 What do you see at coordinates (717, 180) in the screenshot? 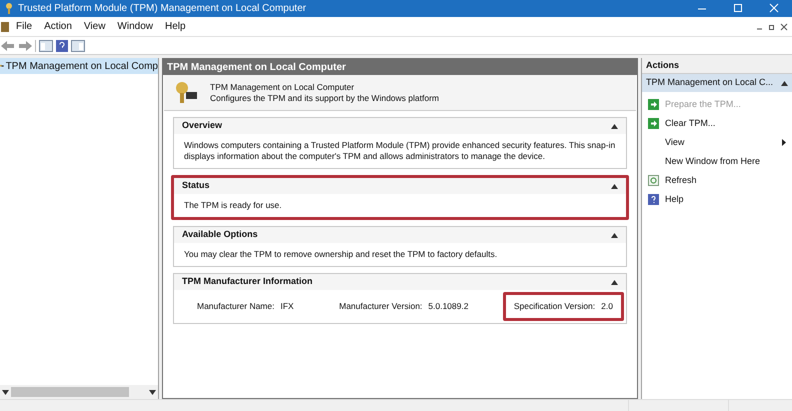
I see `actions-pane-entry: Refresh` at bounding box center [717, 180].